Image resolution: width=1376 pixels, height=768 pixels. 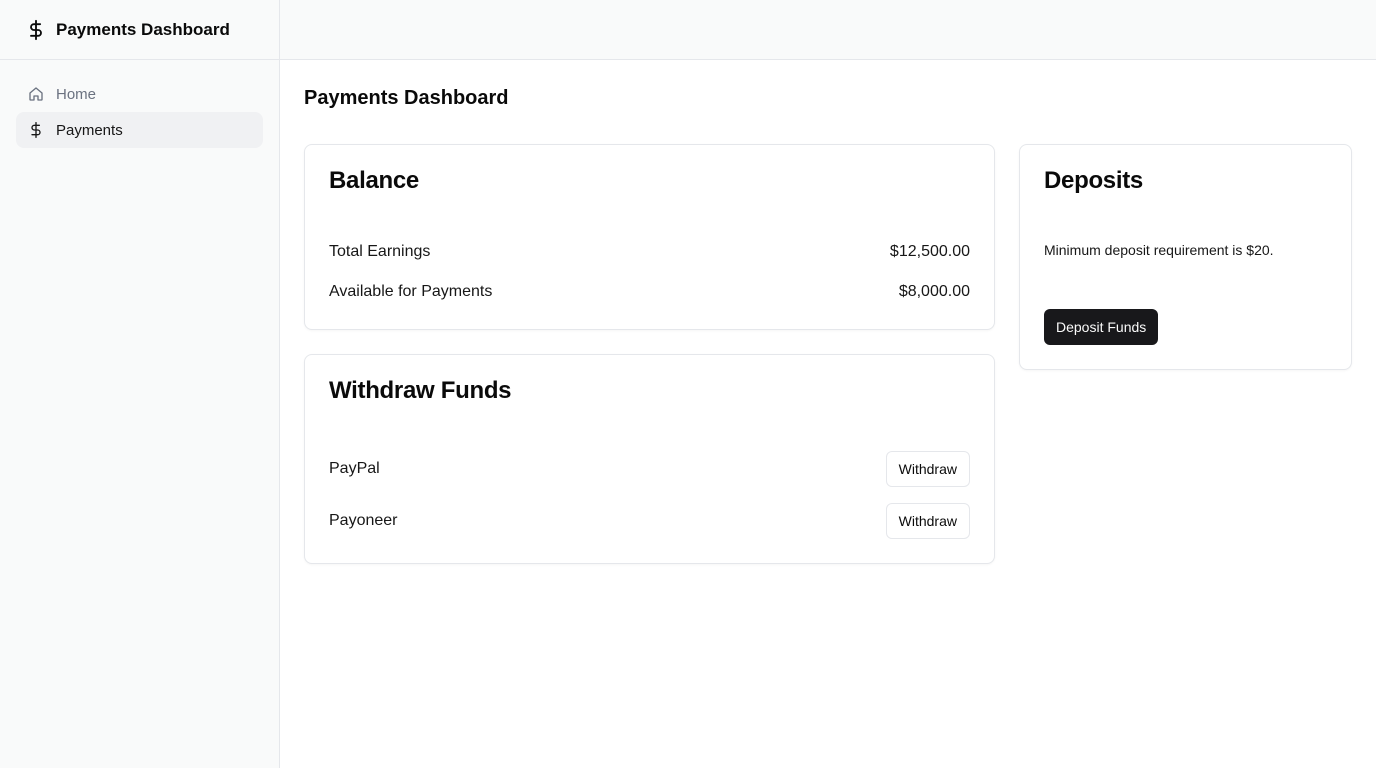 I want to click on balance-row: Available for Payments $8,000.00, so click(x=649, y=292).